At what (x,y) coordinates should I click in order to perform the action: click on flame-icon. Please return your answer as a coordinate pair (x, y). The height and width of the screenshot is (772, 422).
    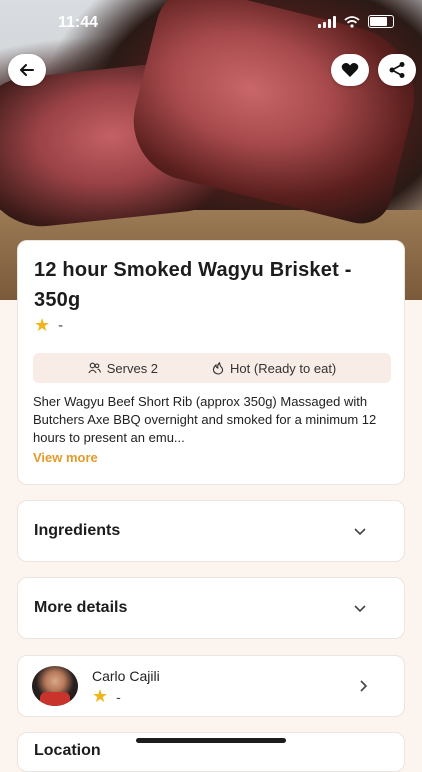
    Looking at the image, I should click on (218, 368).